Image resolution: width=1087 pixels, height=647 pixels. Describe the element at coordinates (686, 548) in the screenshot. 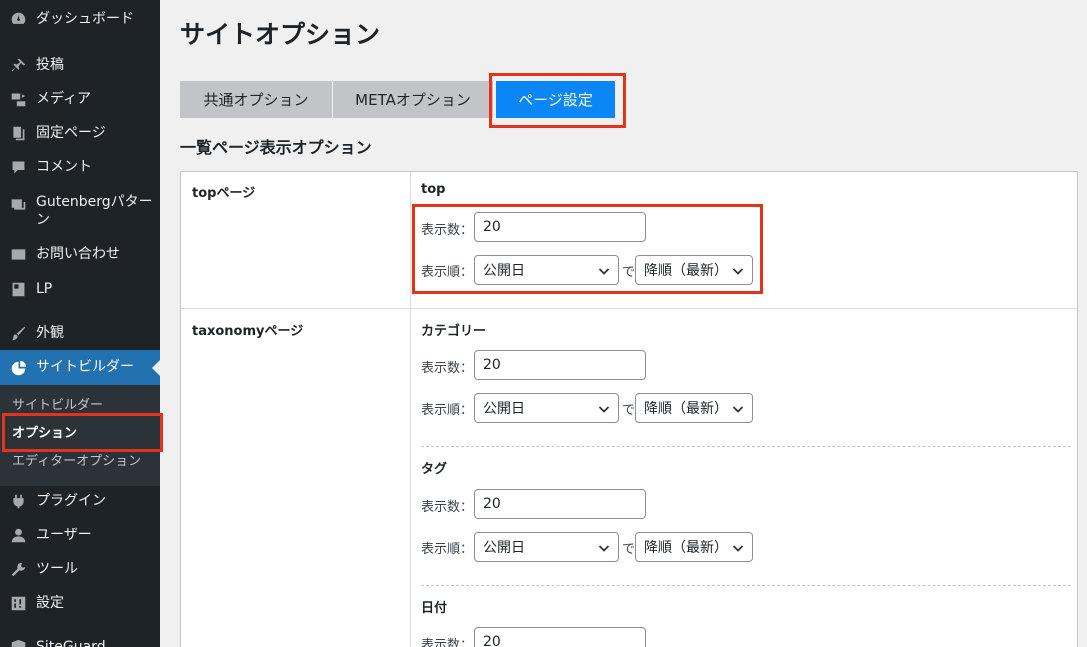

I see `tag-direction-value: 降順（最新）` at that location.